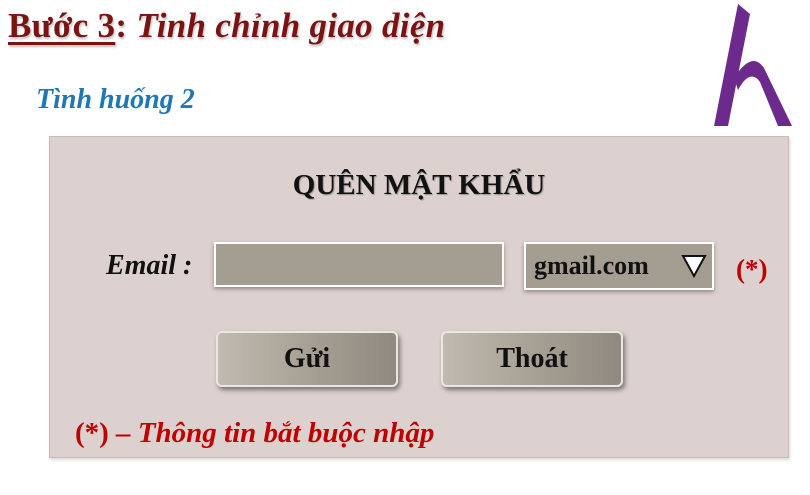 This screenshot has width=810, height=495. Describe the element at coordinates (419, 185) in the screenshot. I see `form-title: QUÊN MẬT KHẨU` at that location.